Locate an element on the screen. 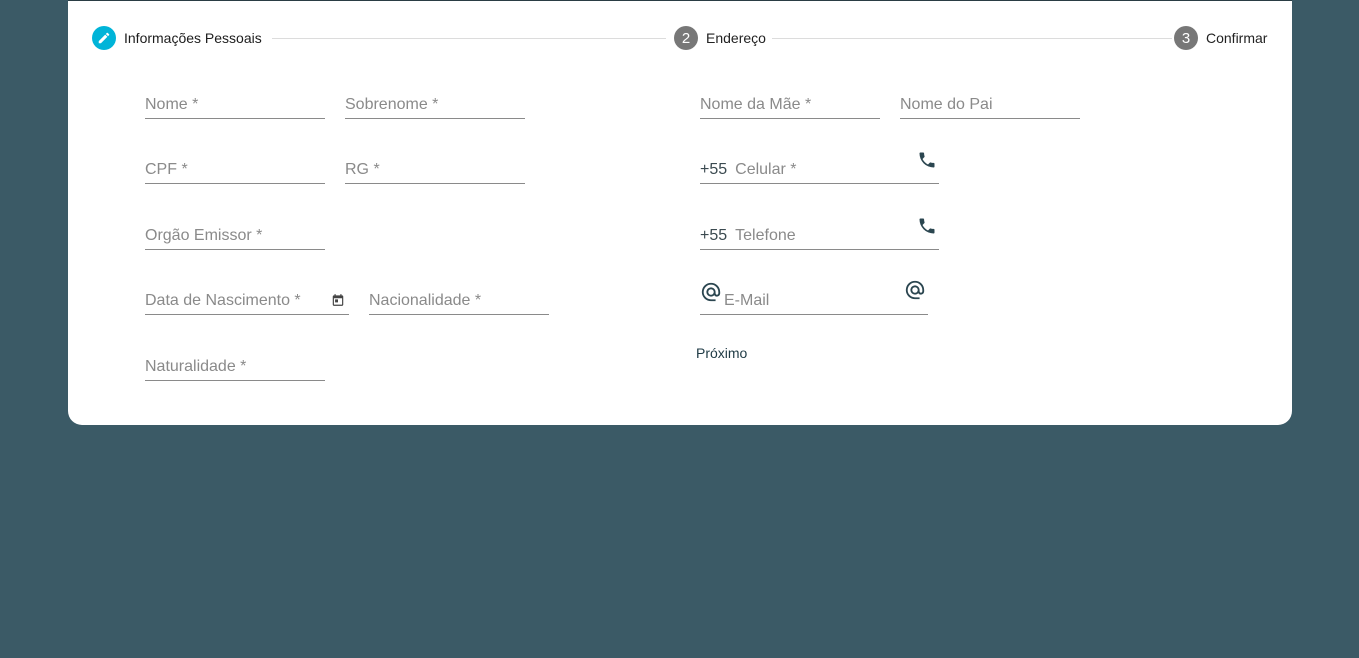 This screenshot has height=658, width=1359. step-number: 3 is located at coordinates (1186, 38).